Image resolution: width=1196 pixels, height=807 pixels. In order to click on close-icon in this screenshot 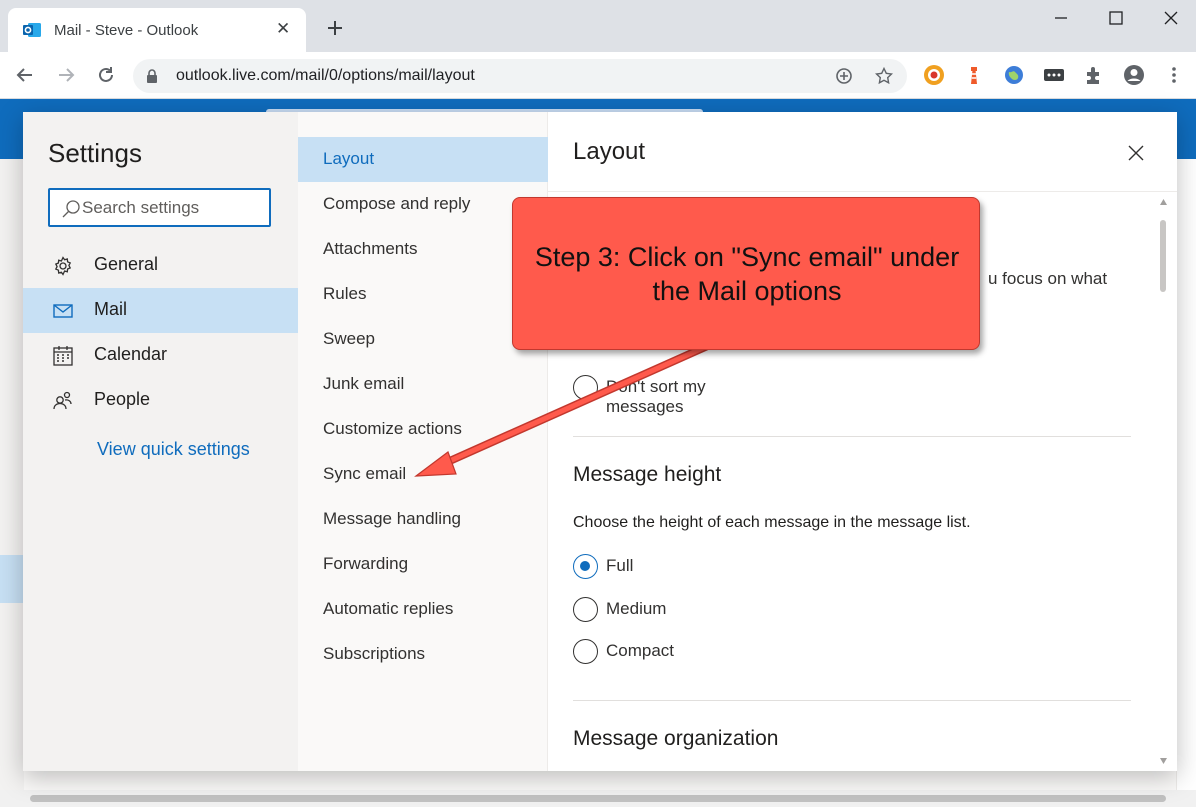, I will do `click(1136, 153)`.